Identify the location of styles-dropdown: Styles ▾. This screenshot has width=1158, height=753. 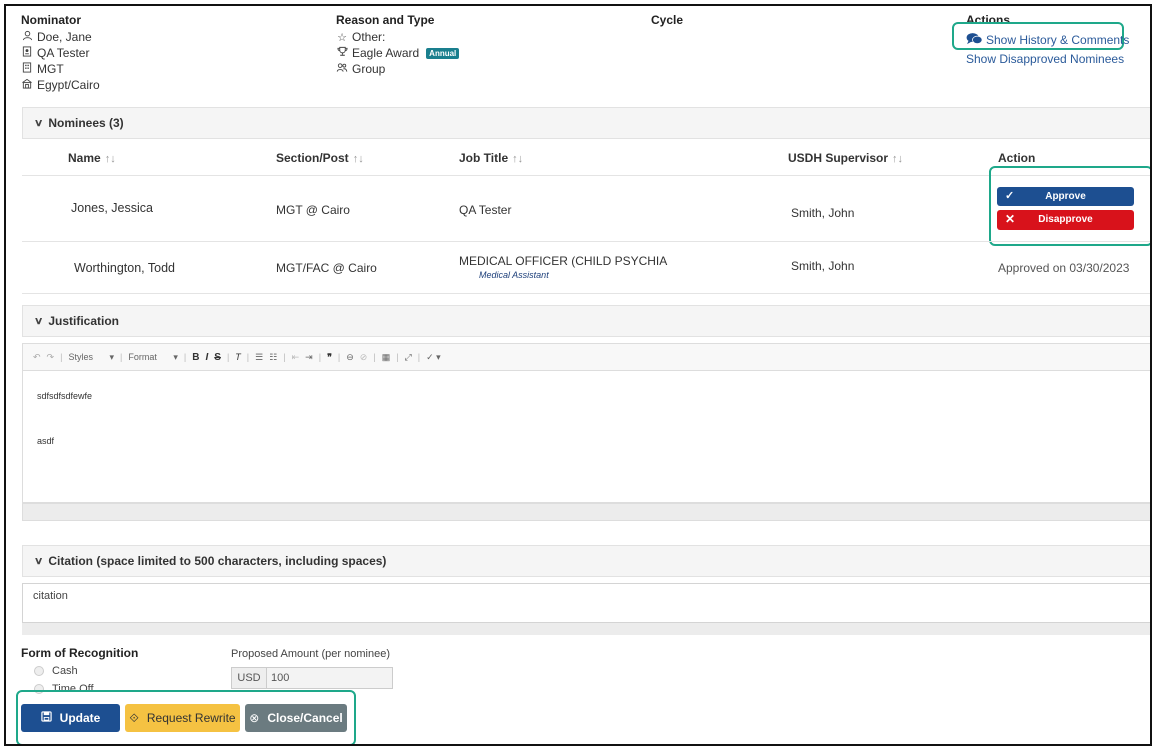
(91, 357).